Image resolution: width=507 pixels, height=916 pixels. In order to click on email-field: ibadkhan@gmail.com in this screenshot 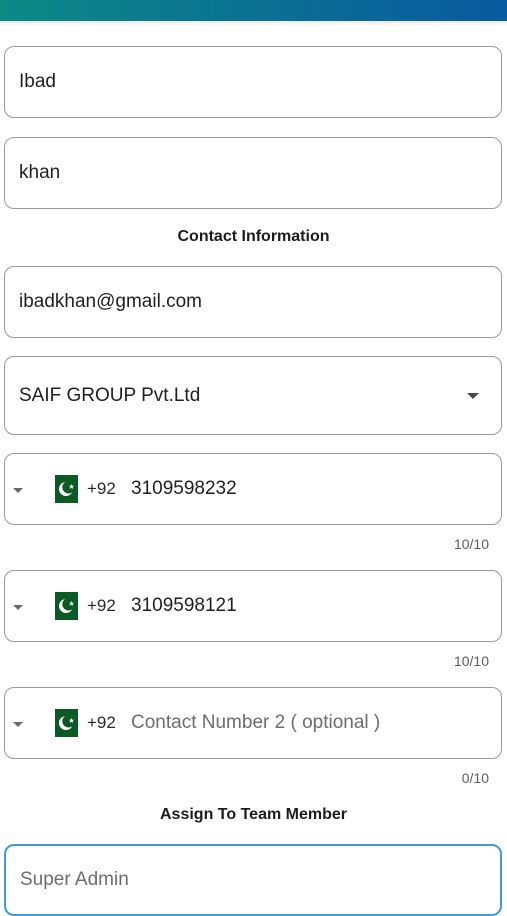, I will do `click(253, 302)`.